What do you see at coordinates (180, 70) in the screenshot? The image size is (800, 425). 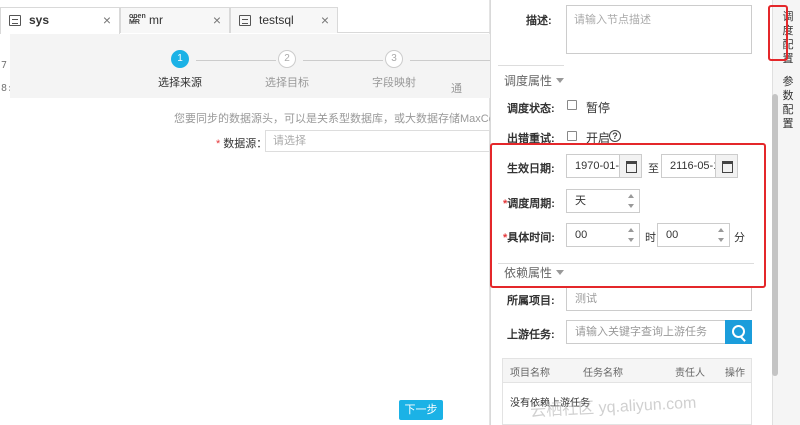 I see `wizard-step-source: 1 选择来源` at bounding box center [180, 70].